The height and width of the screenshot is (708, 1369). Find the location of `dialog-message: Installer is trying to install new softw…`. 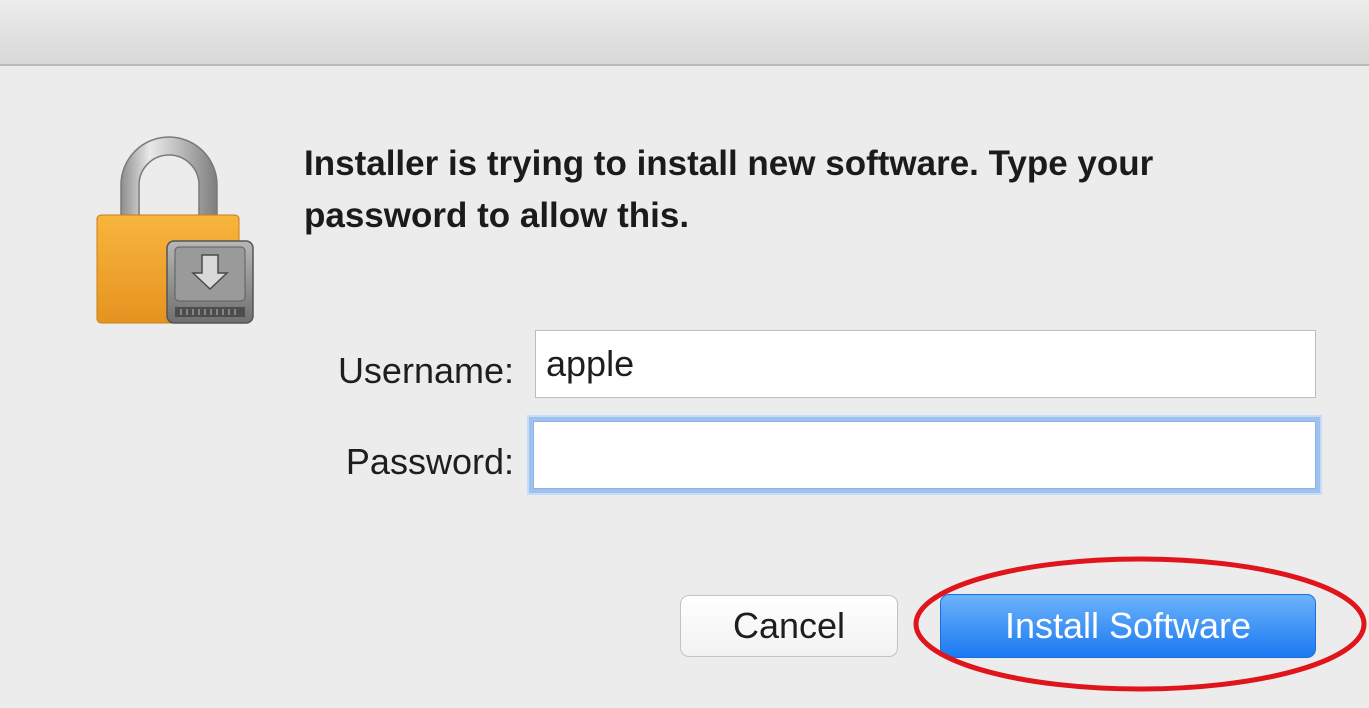

dialog-message: Installer is trying to install new softw… is located at coordinates (729, 189).